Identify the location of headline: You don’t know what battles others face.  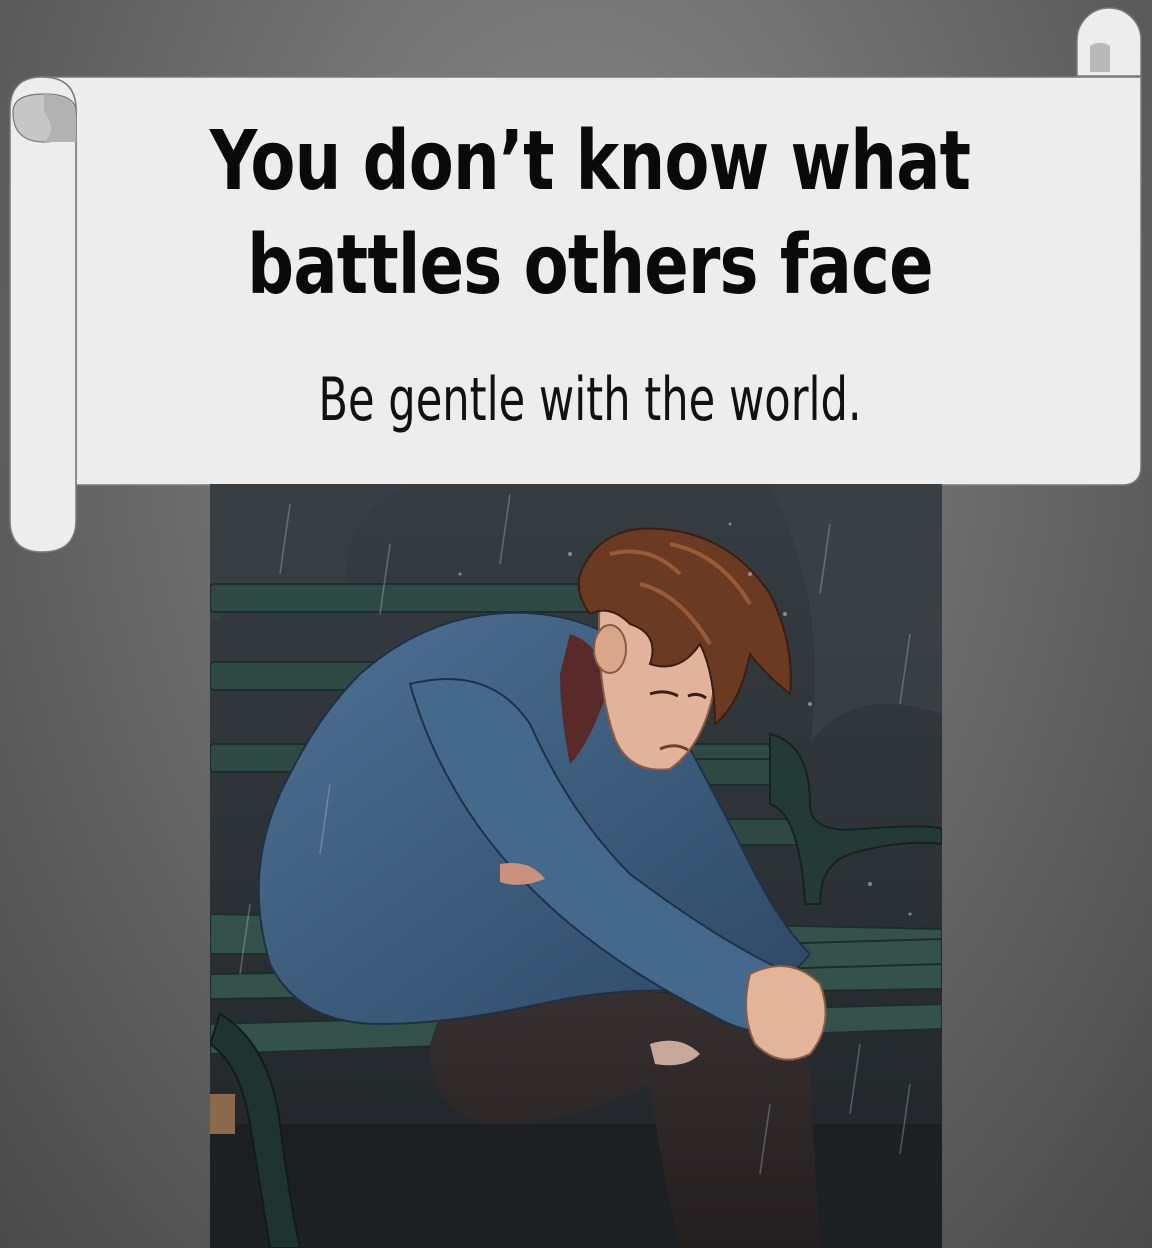
(590, 213).